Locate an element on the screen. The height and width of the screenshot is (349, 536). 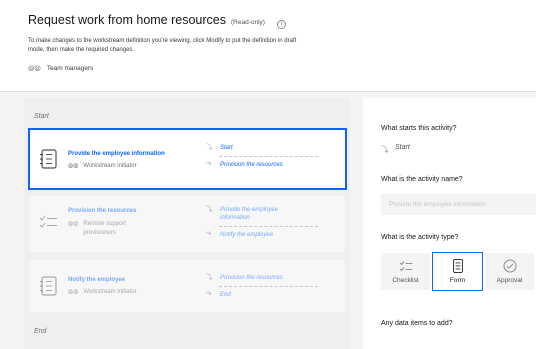
activity-name: Provide the employee information is located at coordinates (116, 154).